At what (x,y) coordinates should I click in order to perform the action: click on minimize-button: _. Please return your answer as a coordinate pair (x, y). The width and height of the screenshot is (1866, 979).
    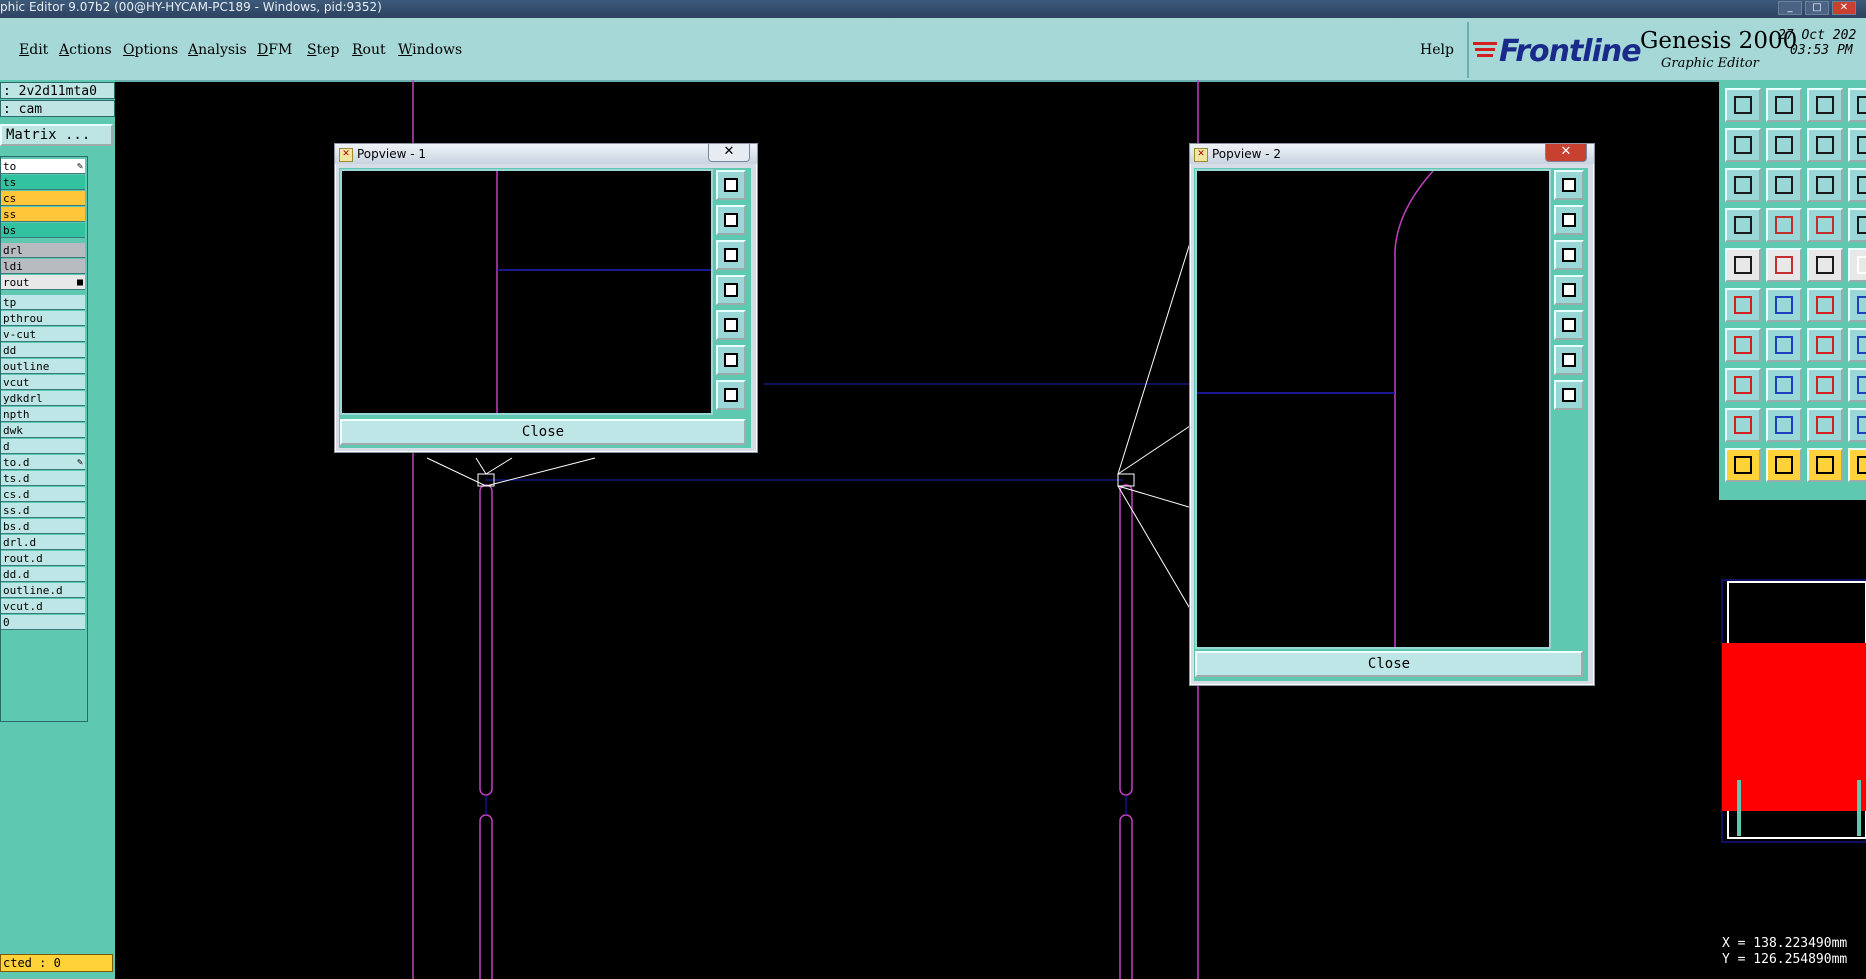
    Looking at the image, I should click on (1790, 8).